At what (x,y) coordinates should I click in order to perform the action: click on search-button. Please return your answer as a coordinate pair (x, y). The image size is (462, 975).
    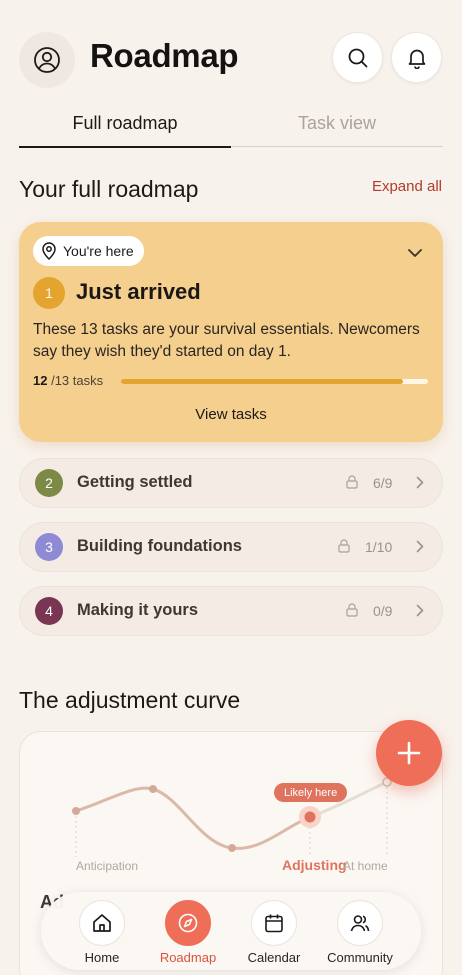
    Looking at the image, I should click on (357, 57).